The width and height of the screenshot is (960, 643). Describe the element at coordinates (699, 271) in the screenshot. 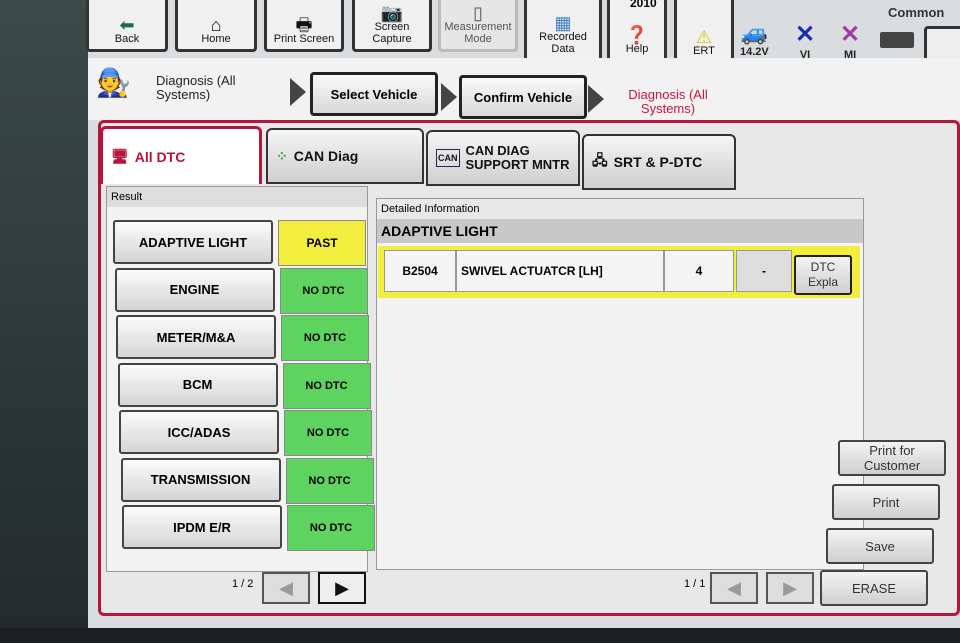

I see `dtc-count: 4` at that location.